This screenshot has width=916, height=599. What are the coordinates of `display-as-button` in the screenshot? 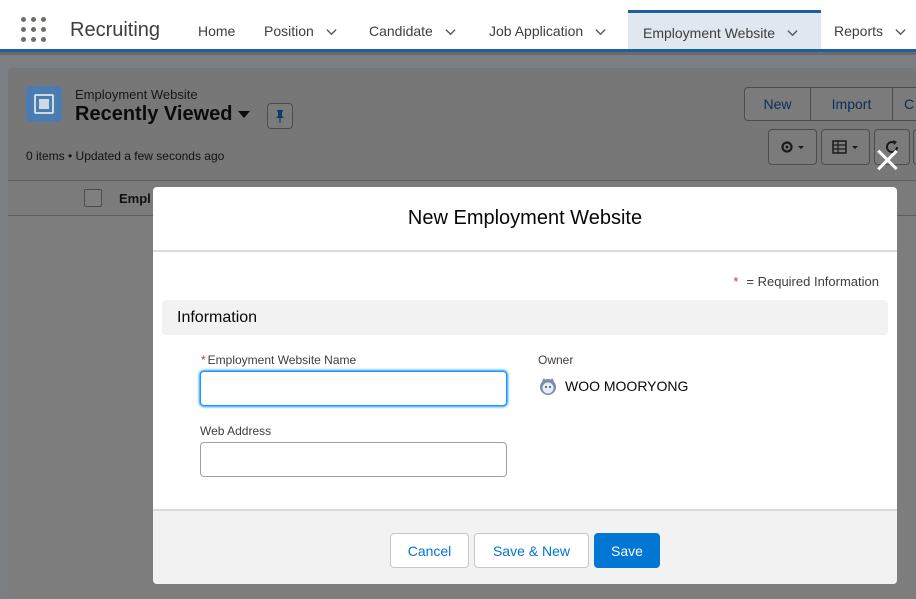 It's located at (845, 147).